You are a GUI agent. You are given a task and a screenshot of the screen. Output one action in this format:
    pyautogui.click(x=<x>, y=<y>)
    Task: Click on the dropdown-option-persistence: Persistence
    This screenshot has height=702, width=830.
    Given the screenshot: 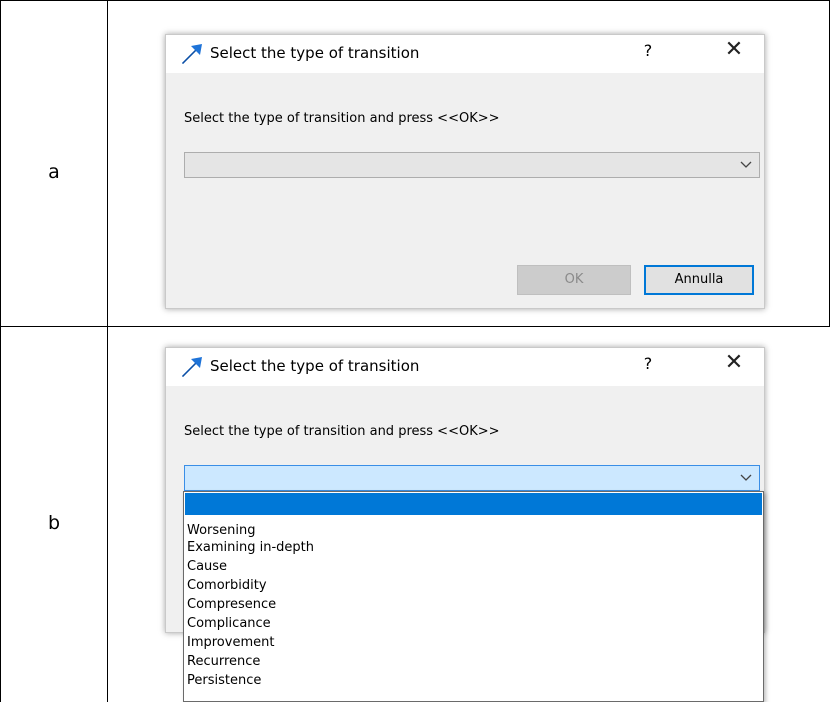 What is the action you would take?
    pyautogui.click(x=473, y=681)
    